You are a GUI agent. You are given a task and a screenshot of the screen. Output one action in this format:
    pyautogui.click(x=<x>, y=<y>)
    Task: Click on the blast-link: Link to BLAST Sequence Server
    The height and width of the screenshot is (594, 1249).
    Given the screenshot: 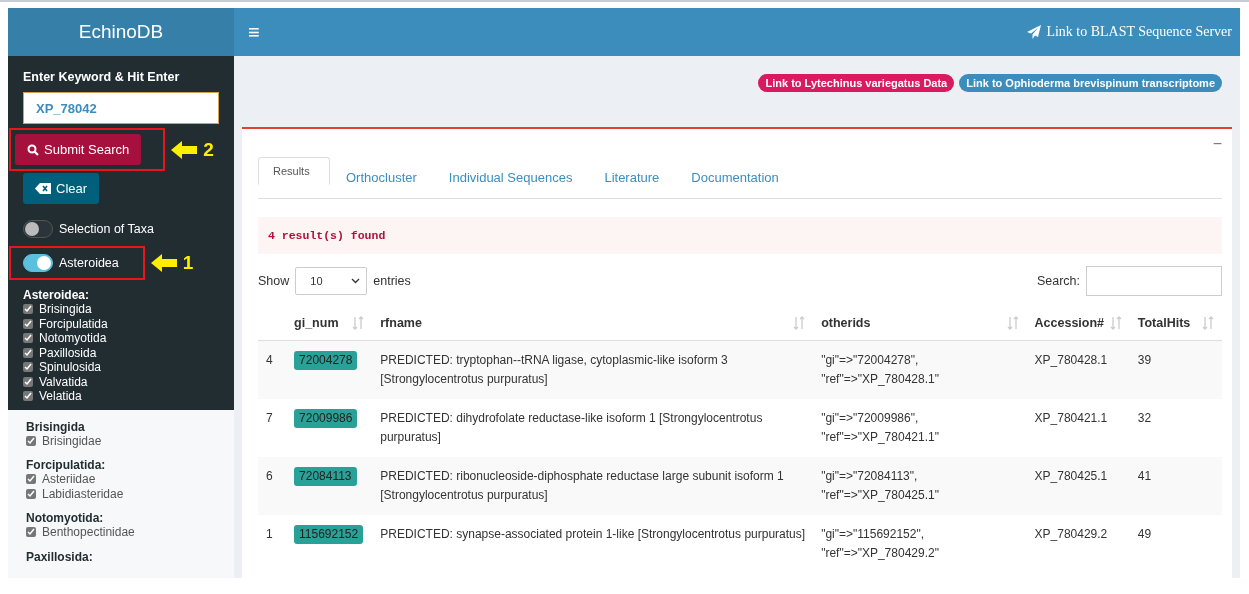 What is the action you would take?
    pyautogui.click(x=1129, y=32)
    